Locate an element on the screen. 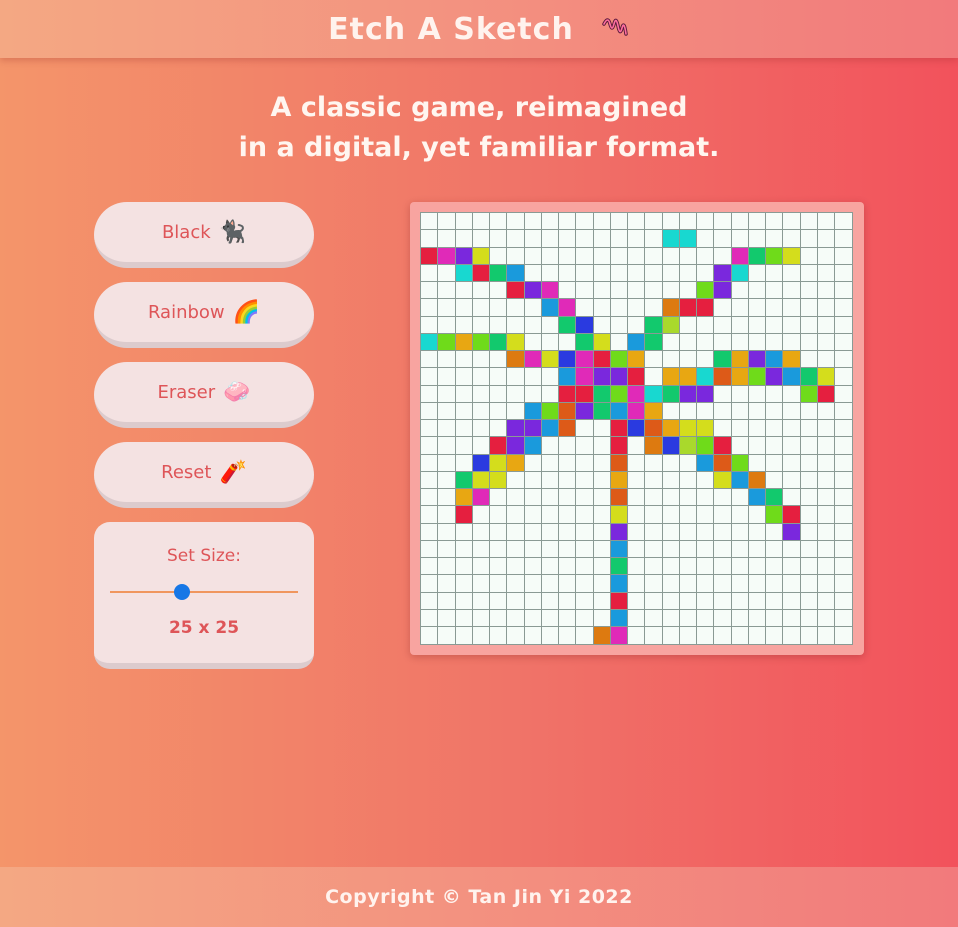  size-slider-thumb is located at coordinates (182, 592).